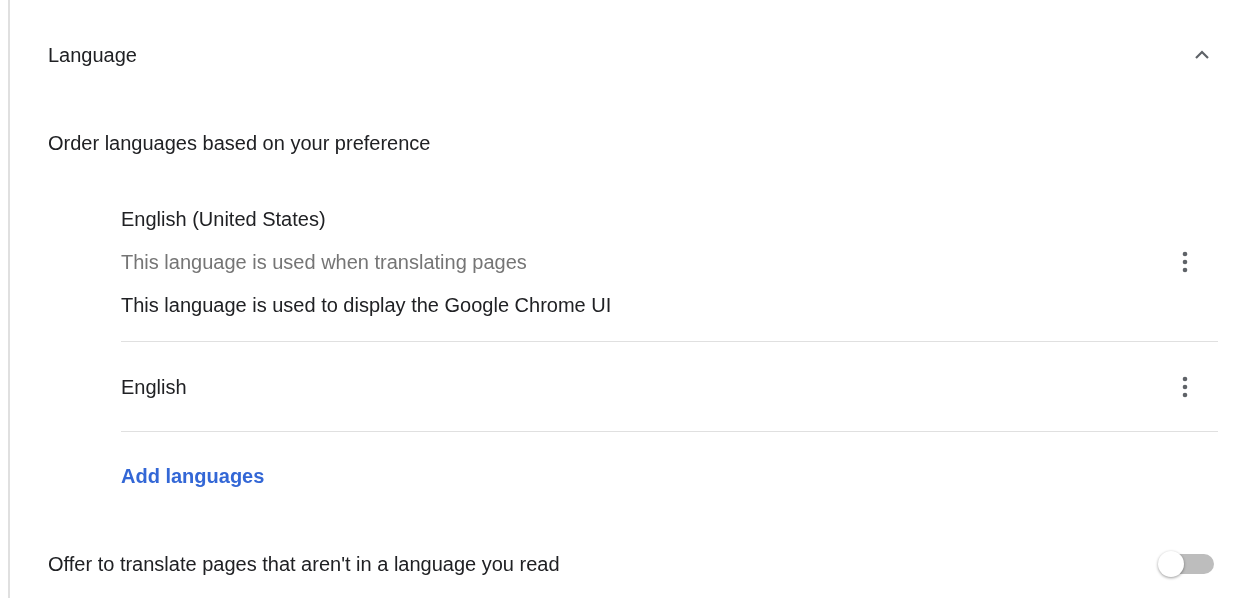 This screenshot has width=1244, height=598. I want to click on subtitle: Order languages based on your preference, so click(239, 143).